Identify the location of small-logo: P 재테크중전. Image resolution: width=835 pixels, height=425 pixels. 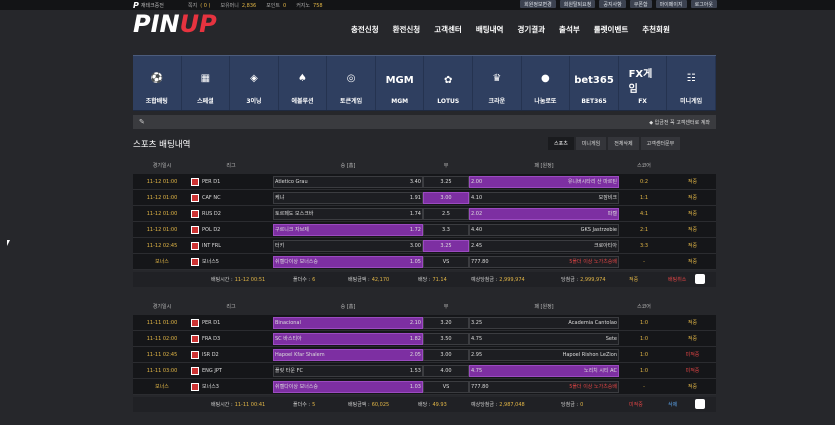
(148, 5).